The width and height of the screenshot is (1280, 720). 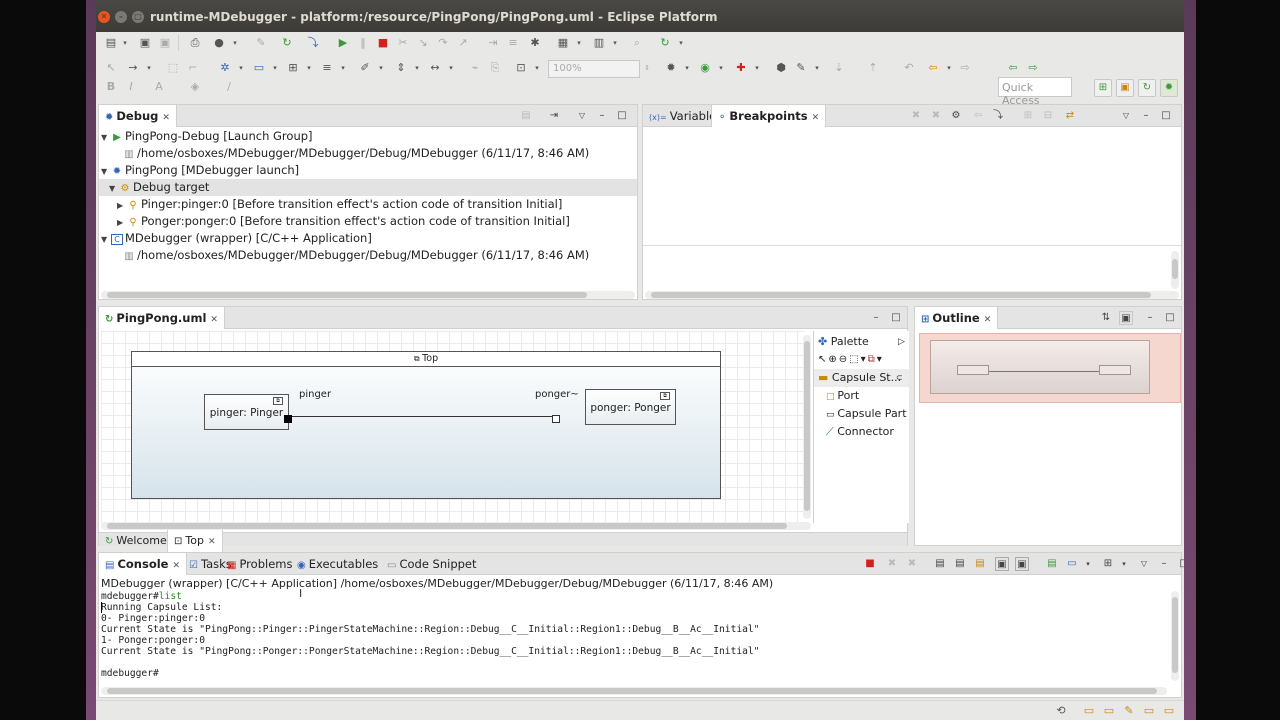 What do you see at coordinates (259, 68) in the screenshot?
I see `layer-icon: ▭` at bounding box center [259, 68].